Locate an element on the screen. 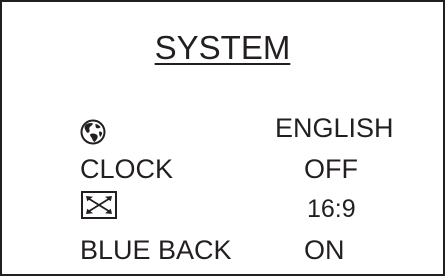 The width and height of the screenshot is (445, 276). menu-item-language: ENGLISH is located at coordinates (222, 128).